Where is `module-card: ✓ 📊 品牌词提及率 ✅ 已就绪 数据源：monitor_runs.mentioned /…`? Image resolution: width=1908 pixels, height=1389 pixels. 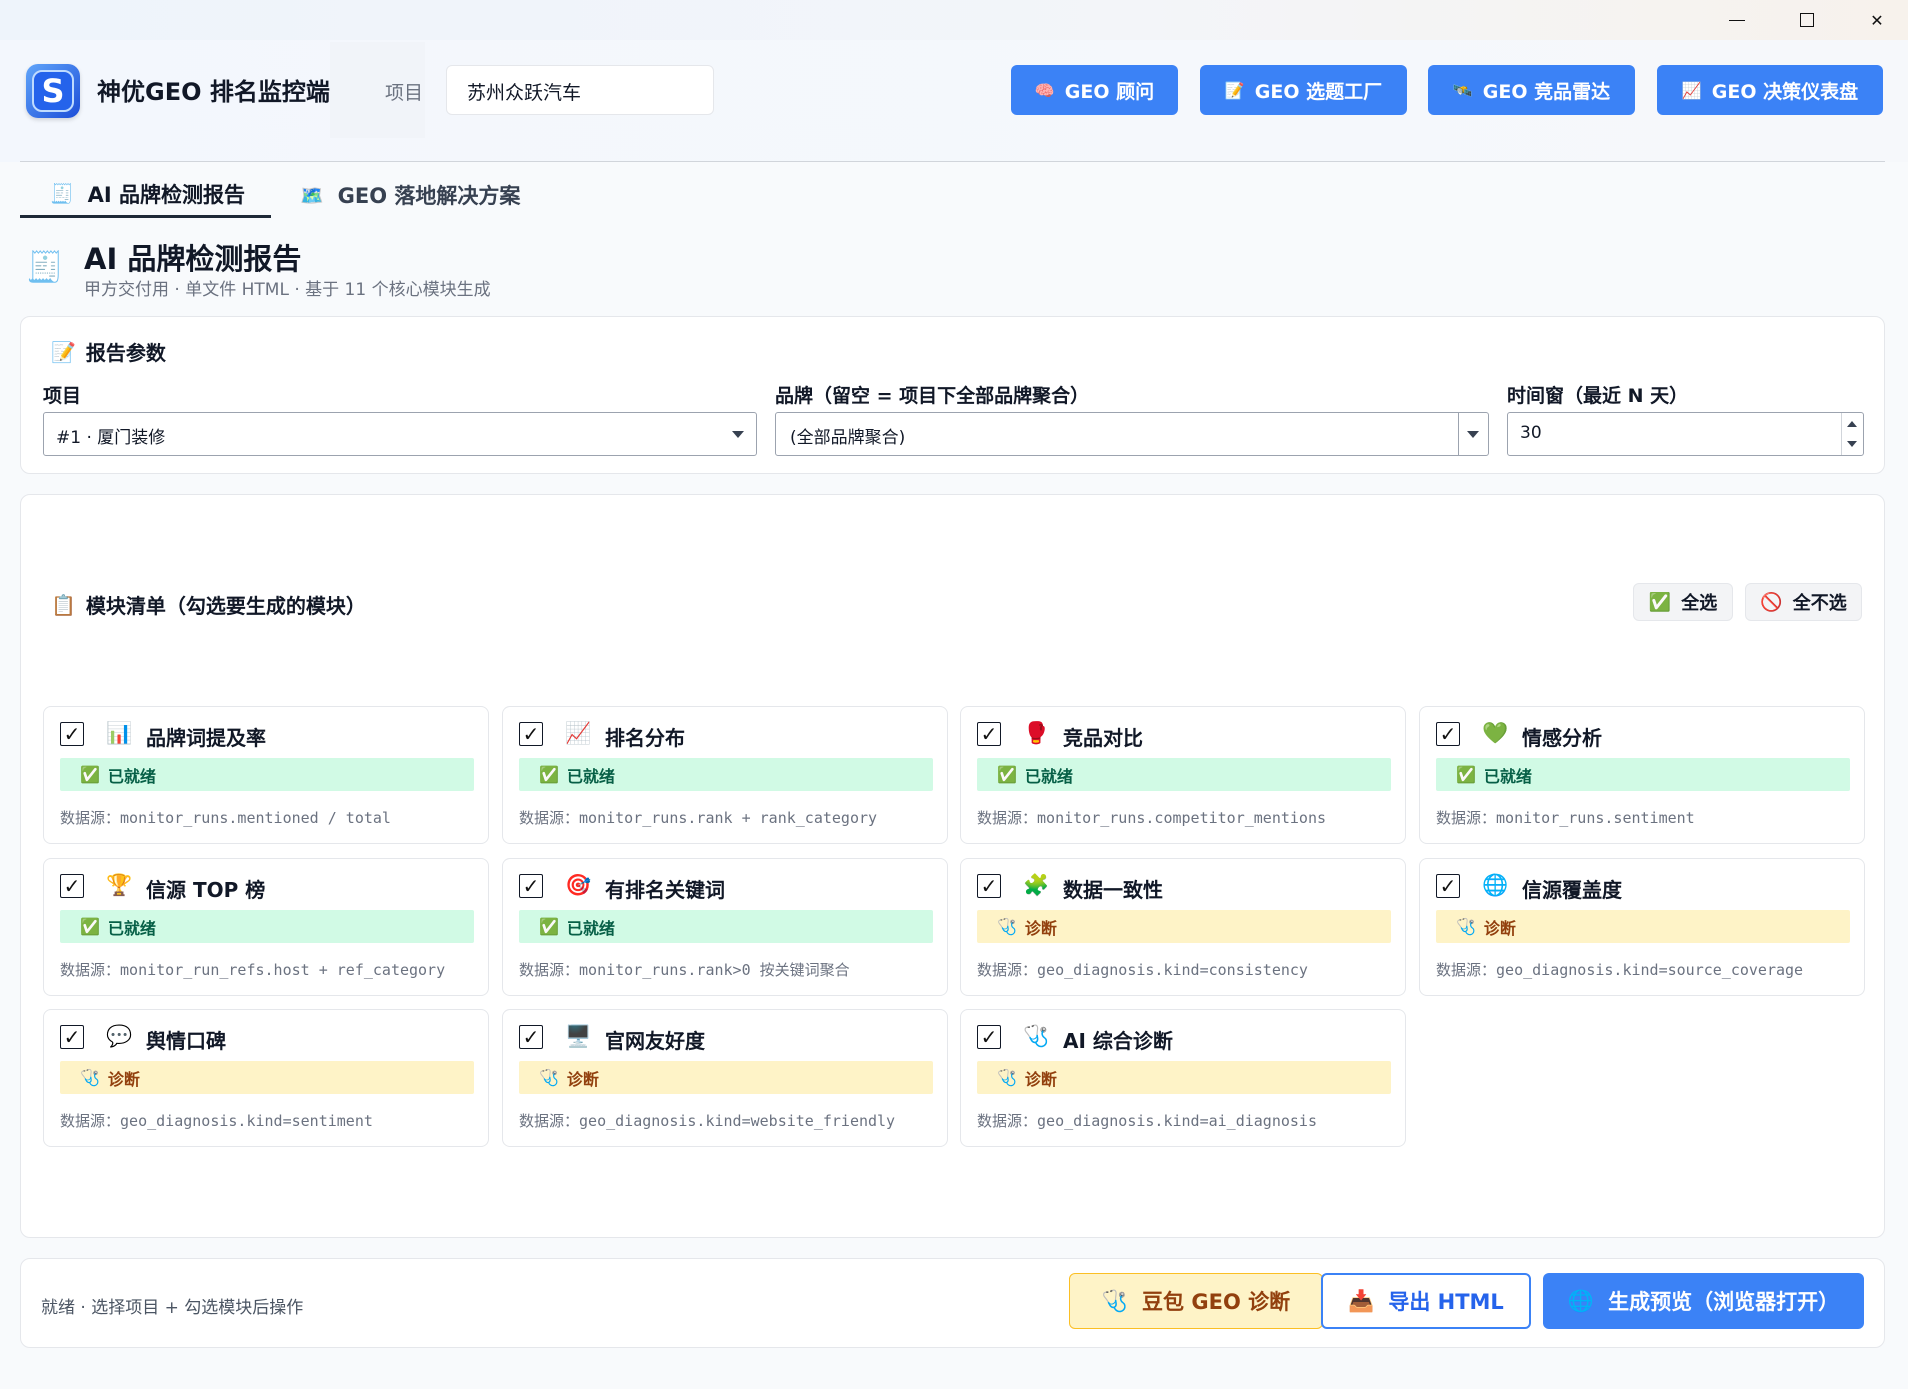
module-card: ✓ 📊 品牌词提及率 ✅ 已就绪 数据源：monitor_runs.mentioned /… is located at coordinates (266, 775).